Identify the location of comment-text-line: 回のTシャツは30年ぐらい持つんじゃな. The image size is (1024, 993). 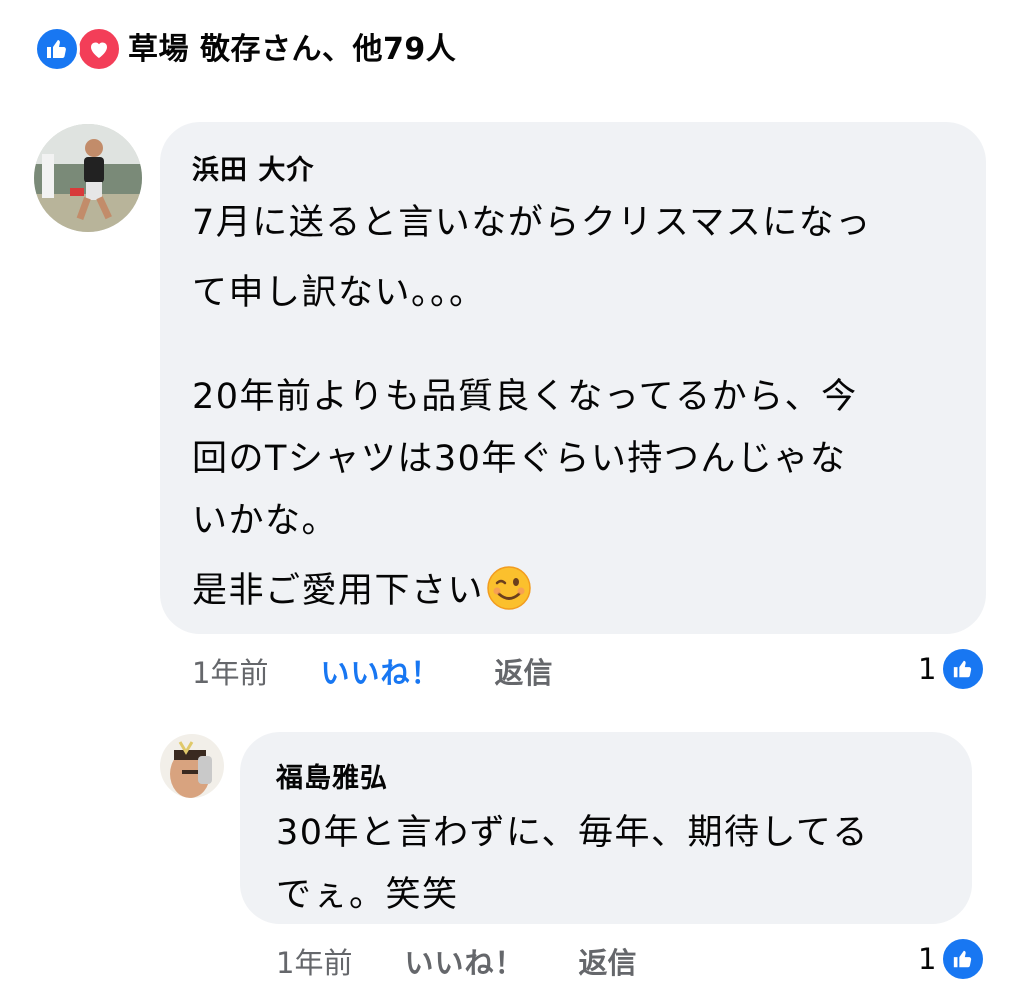
(519, 459).